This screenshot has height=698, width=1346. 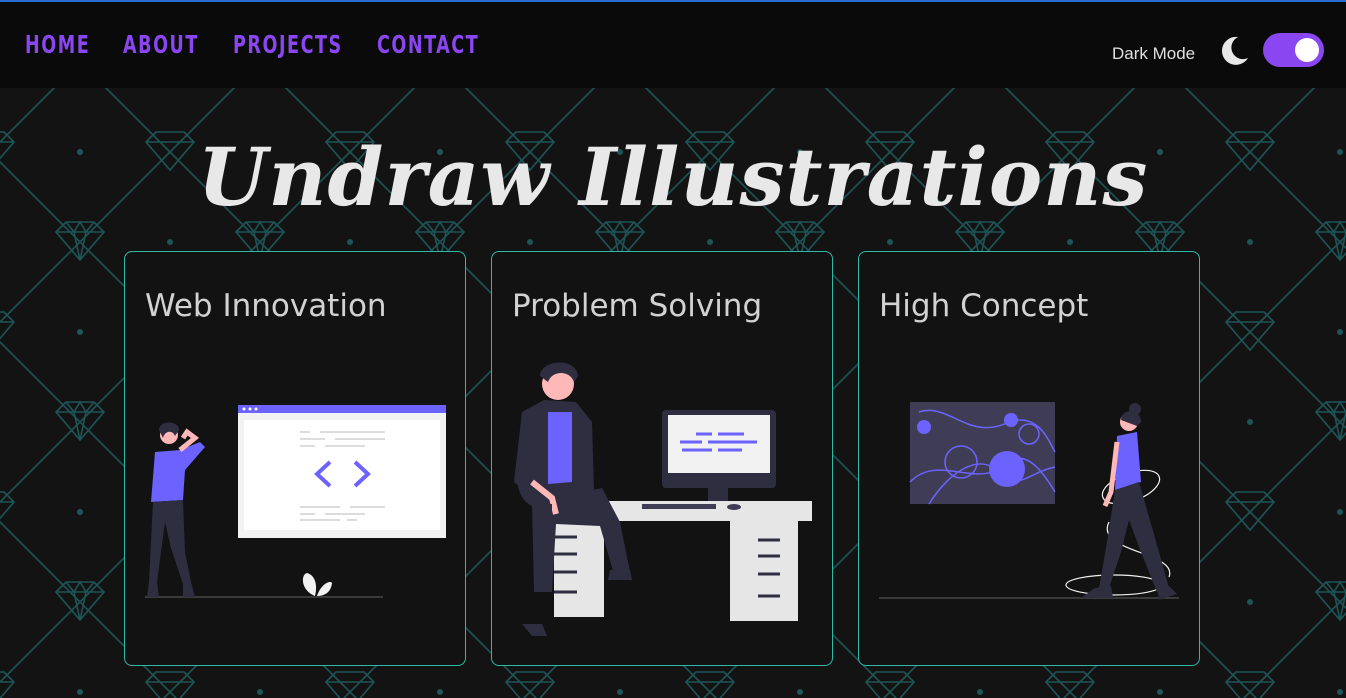 I want to click on nav-link-contact: CONTACT, so click(x=427, y=44).